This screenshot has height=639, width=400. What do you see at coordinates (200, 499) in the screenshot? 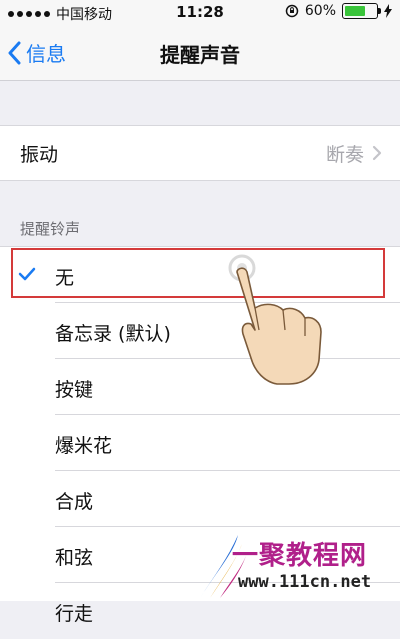
I see `tone-item-synth: 合成` at bounding box center [200, 499].